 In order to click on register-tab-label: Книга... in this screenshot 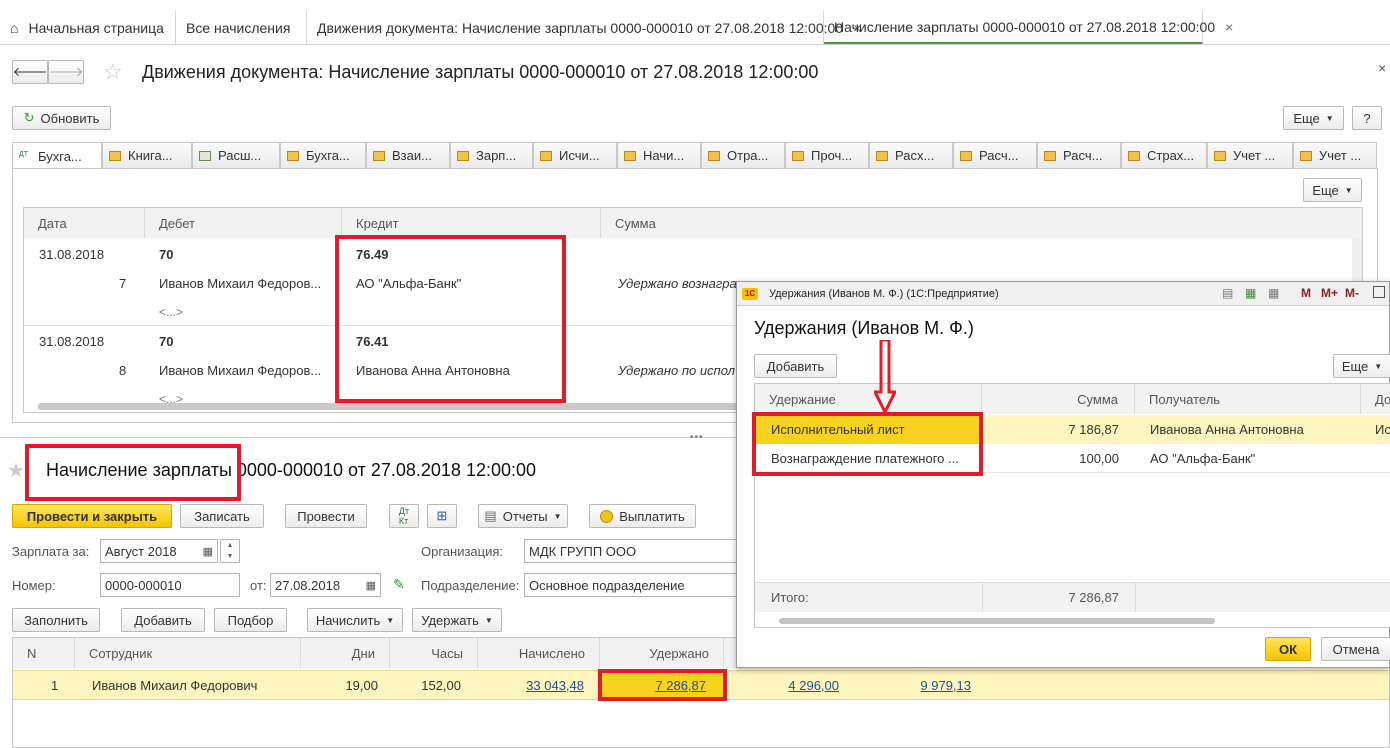, I will do `click(150, 155)`.